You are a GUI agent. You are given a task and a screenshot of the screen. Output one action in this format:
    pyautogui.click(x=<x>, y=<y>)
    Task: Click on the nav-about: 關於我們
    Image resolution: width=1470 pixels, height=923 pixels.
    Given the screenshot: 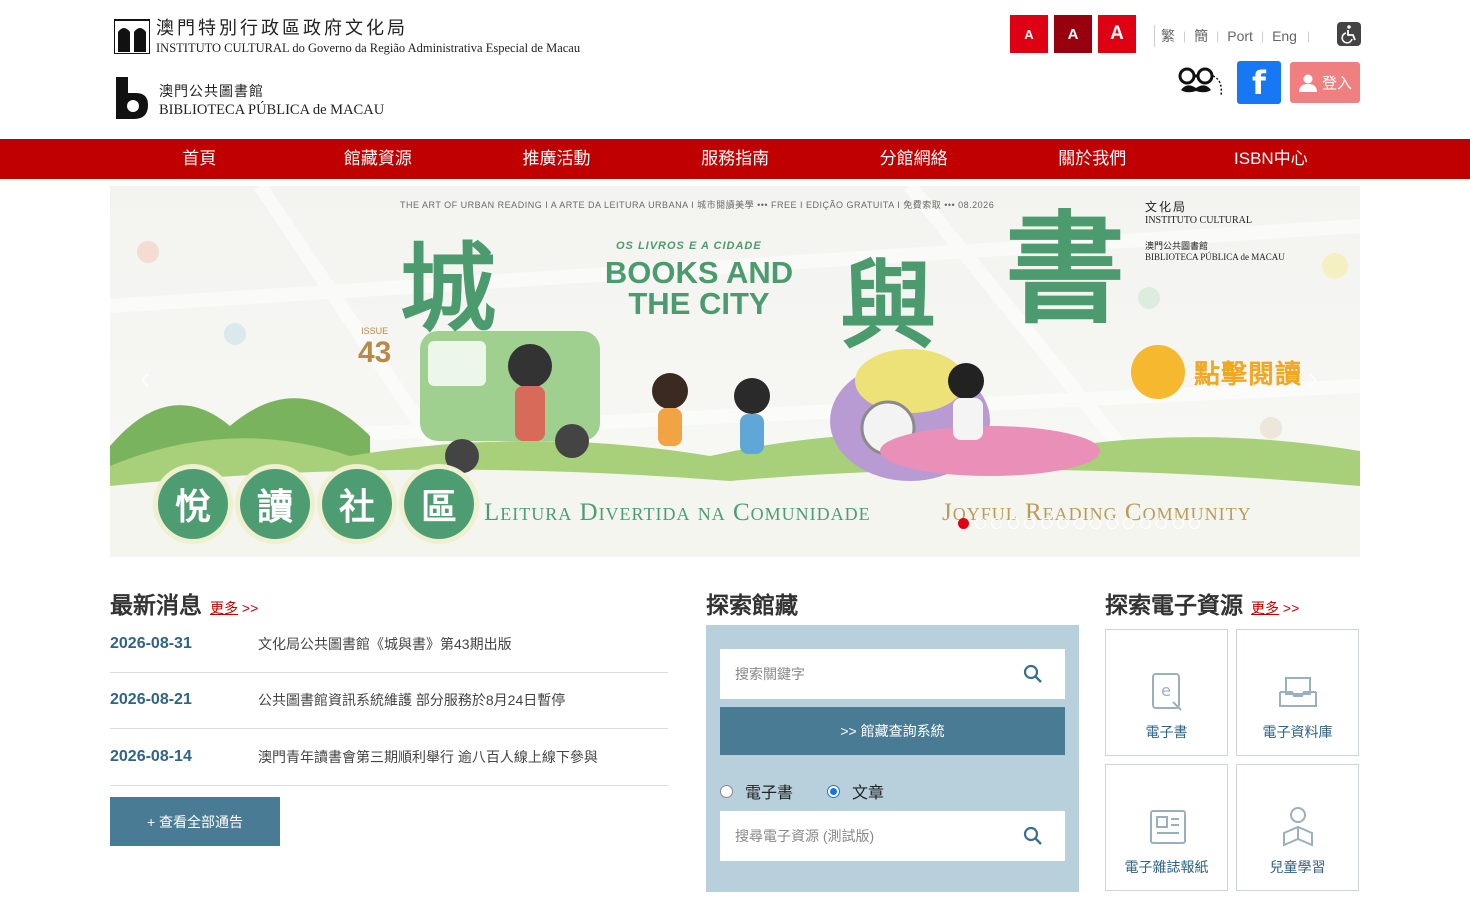 What is the action you would take?
    pyautogui.click(x=1092, y=159)
    